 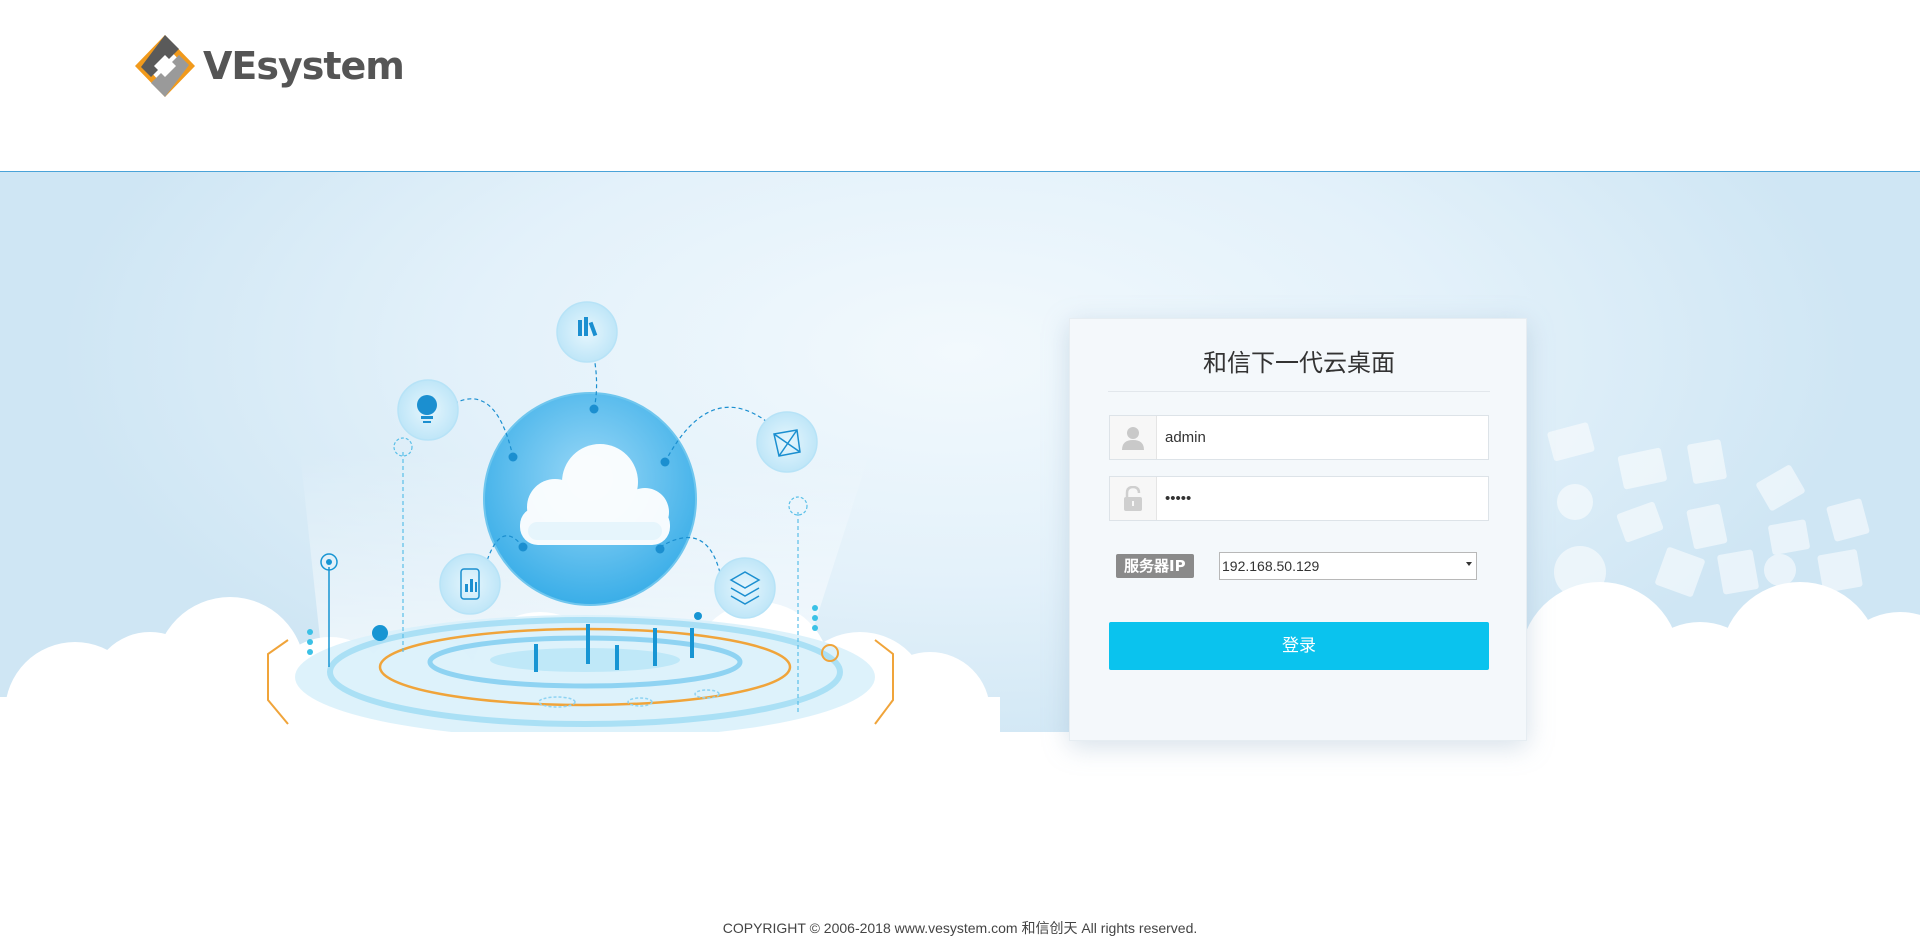 I want to click on books-bubble, so click(x=587, y=332).